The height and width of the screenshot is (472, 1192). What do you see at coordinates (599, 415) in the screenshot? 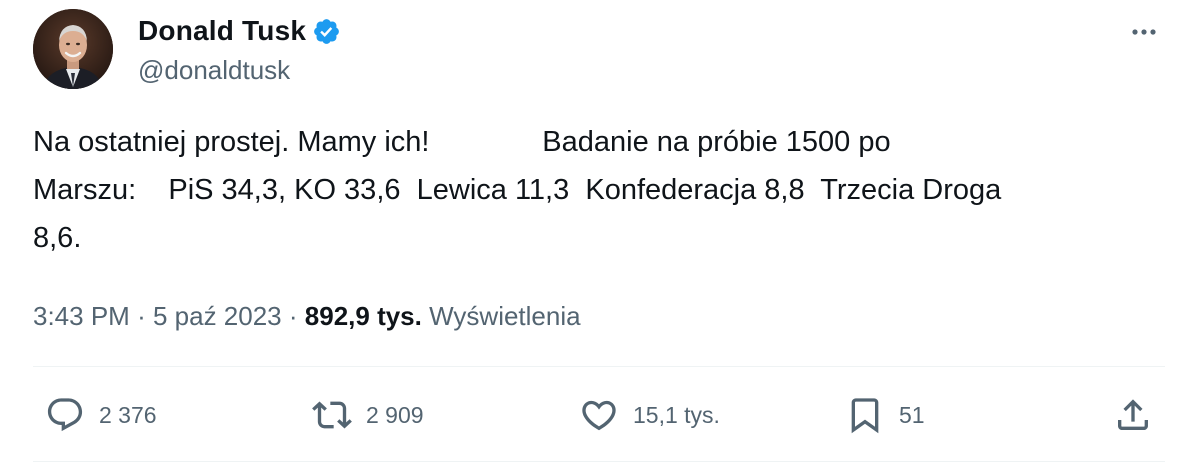
I see `heart-icon` at bounding box center [599, 415].